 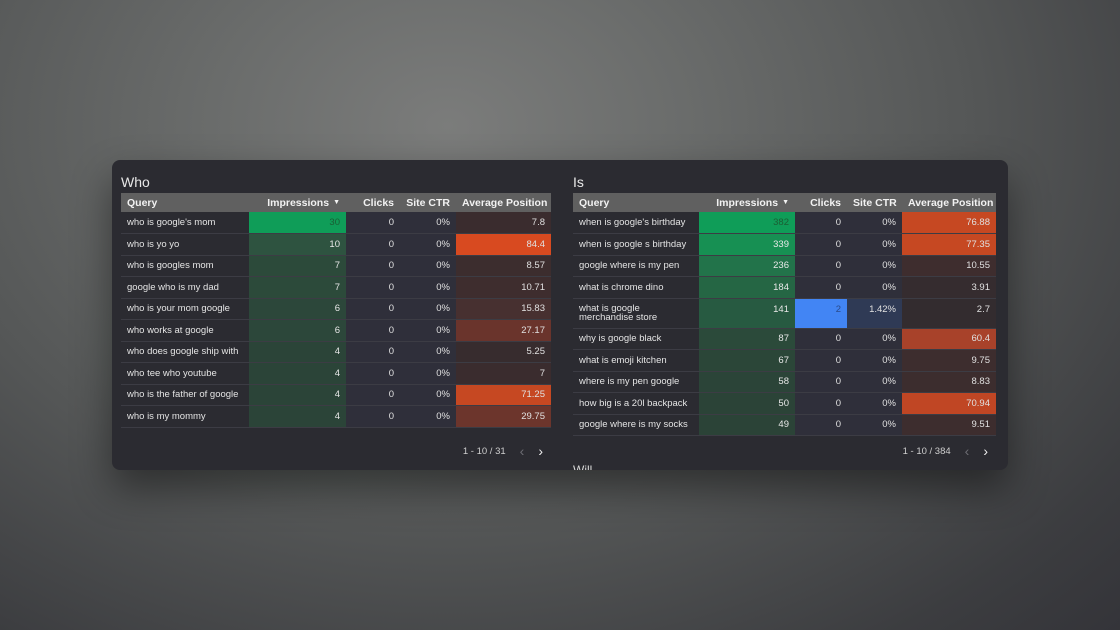 What do you see at coordinates (784, 360) in the screenshot?
I see `table-row: what is emoji kitchen 67 0 0% 9.75` at bounding box center [784, 360].